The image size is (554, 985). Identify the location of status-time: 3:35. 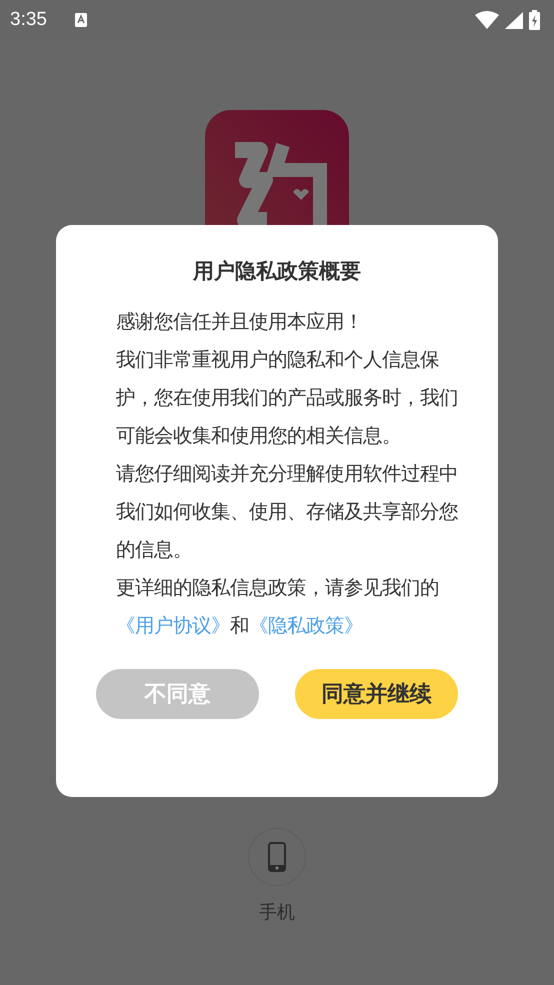
(28, 20).